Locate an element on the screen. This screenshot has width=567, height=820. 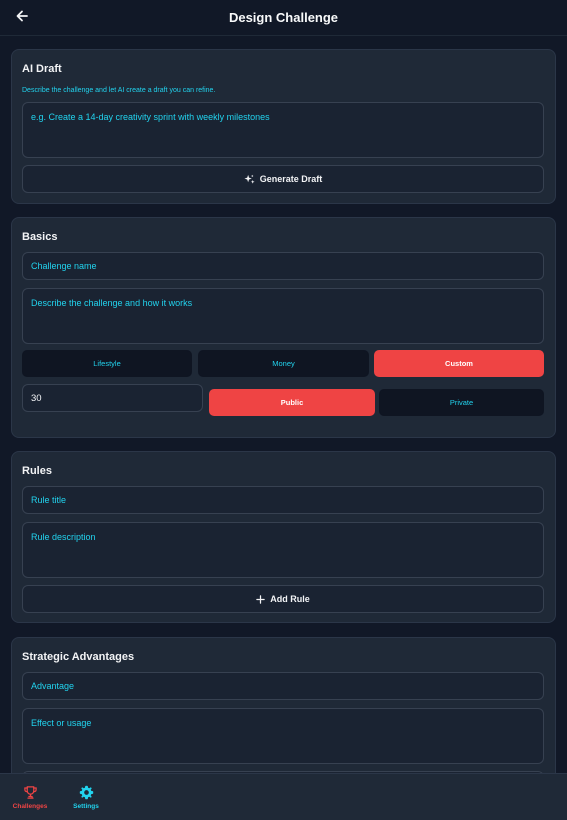
basics-title: Basics is located at coordinates (40, 237).